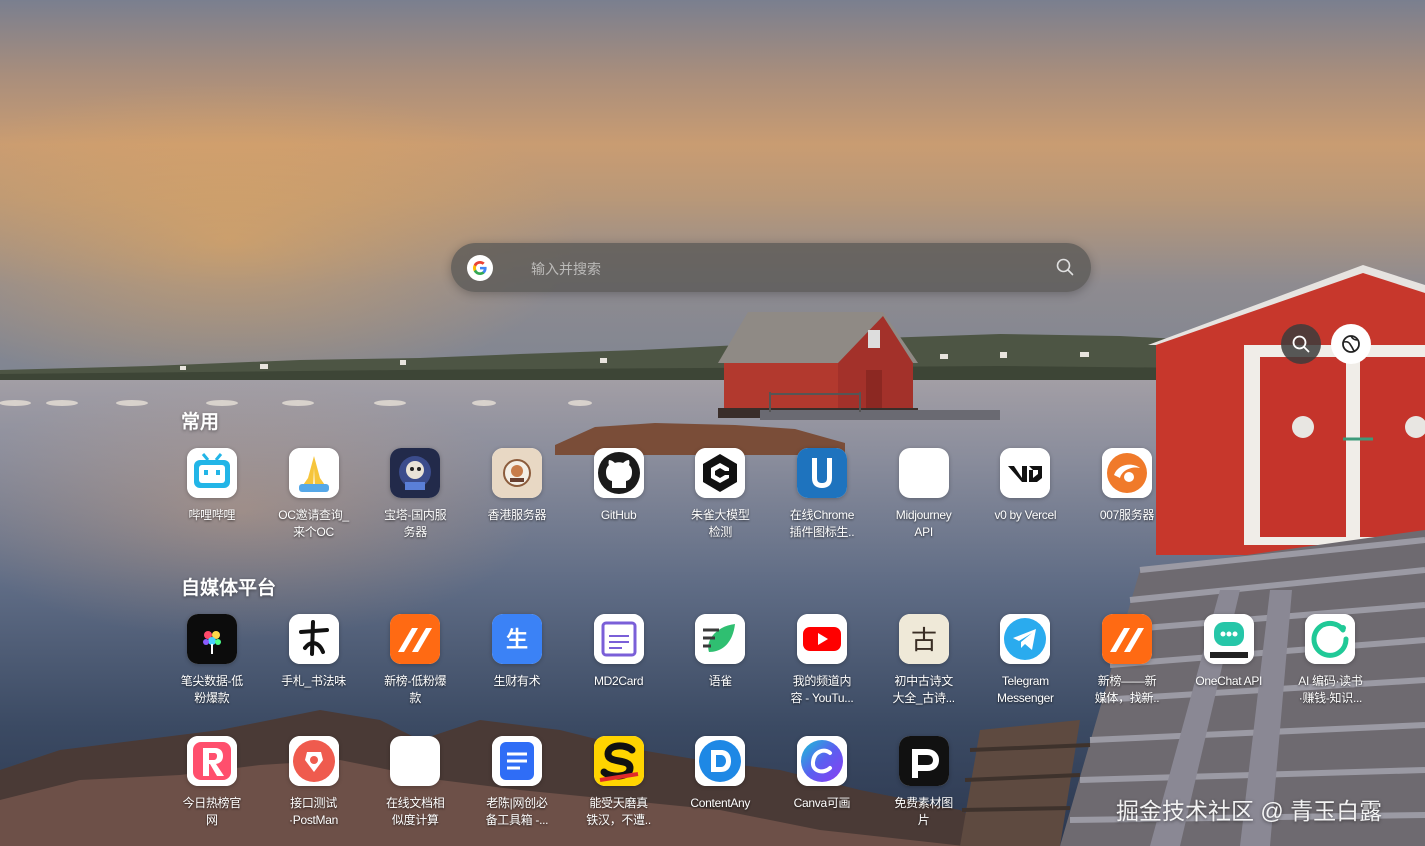 The height and width of the screenshot is (846, 1425). I want to click on hk-server-icon, so click(516, 473).